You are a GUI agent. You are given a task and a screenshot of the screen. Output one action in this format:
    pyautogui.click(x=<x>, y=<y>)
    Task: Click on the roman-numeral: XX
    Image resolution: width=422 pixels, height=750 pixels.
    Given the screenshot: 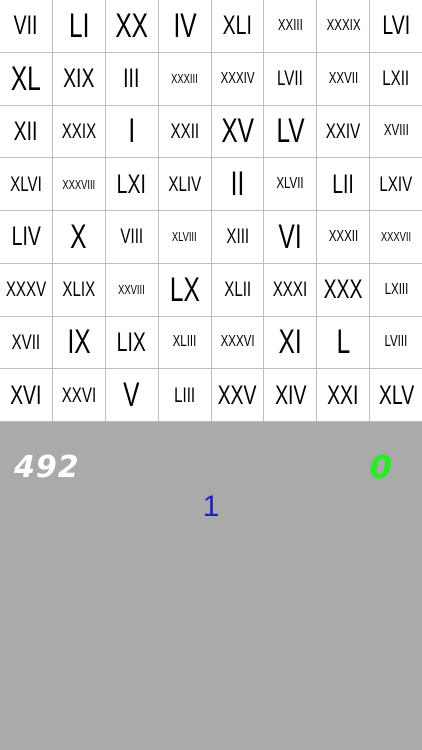 What is the action you would take?
    pyautogui.click(x=132, y=25)
    